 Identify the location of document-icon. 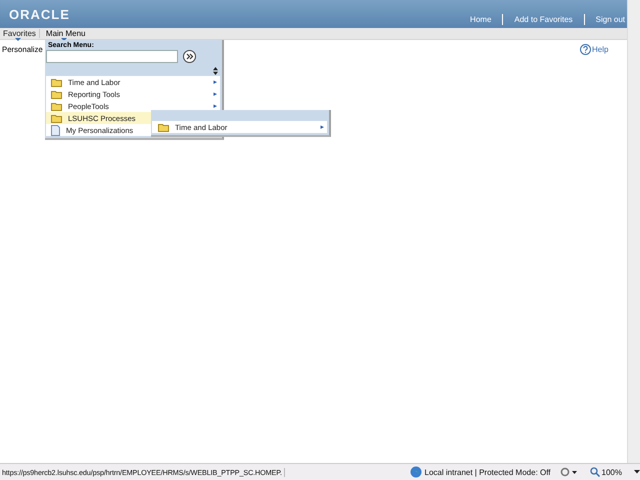
(55, 130).